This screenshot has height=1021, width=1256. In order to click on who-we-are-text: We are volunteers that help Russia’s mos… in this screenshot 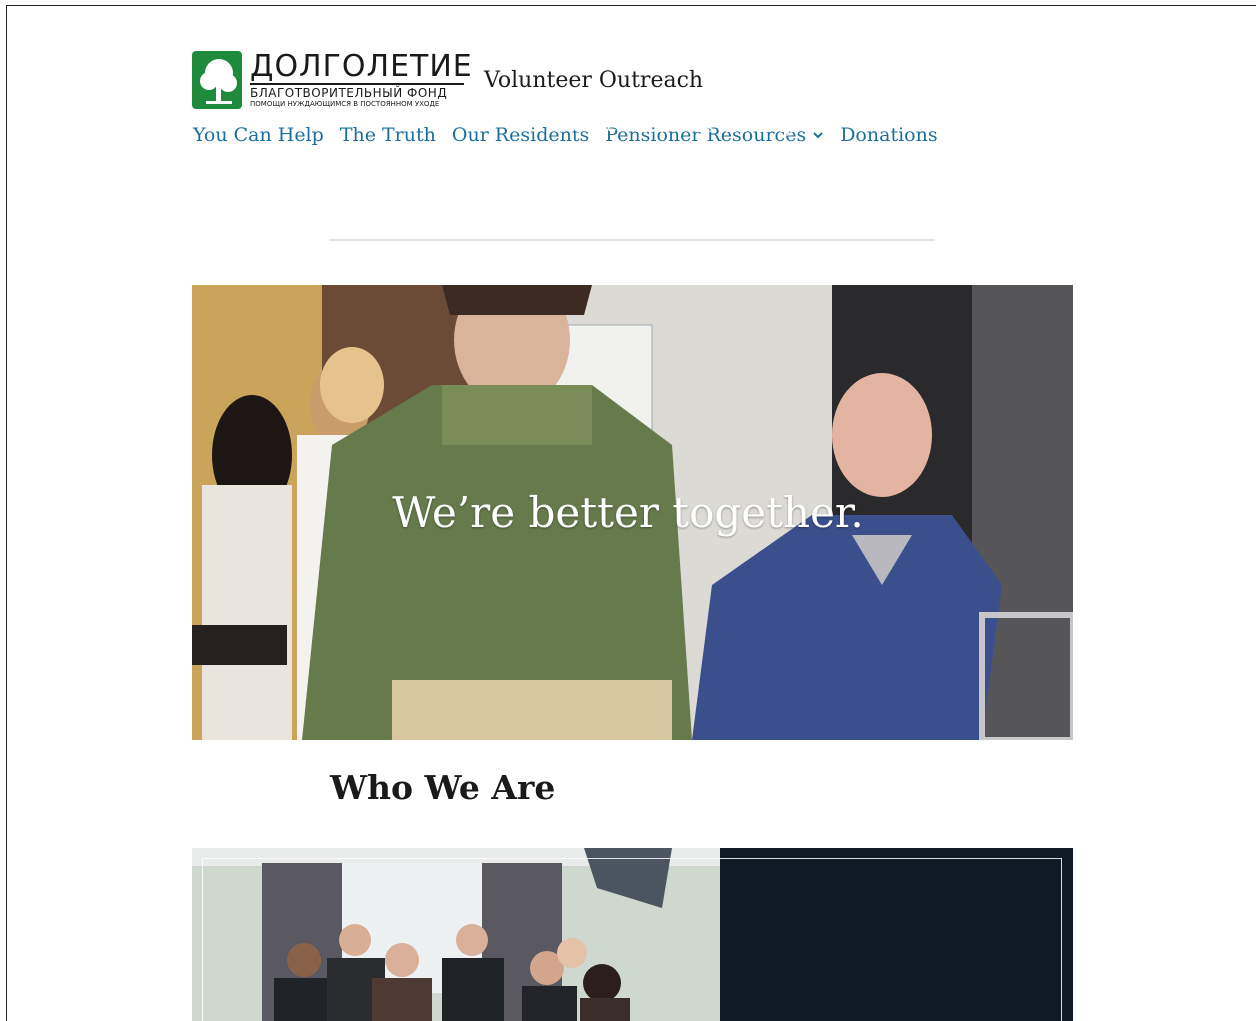, I will do `click(703, 162)`.